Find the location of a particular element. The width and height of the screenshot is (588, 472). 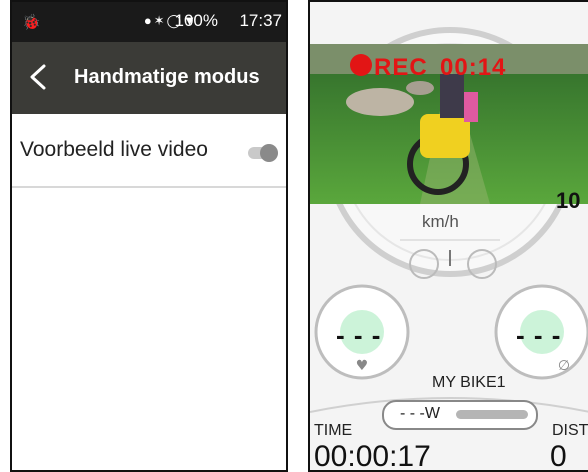

power-bar is located at coordinates (492, 414).